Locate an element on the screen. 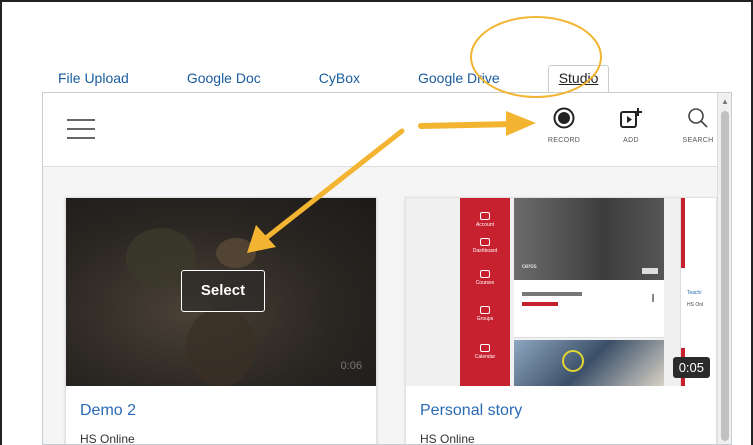  arrow-to-record is located at coordinates (466, 125).